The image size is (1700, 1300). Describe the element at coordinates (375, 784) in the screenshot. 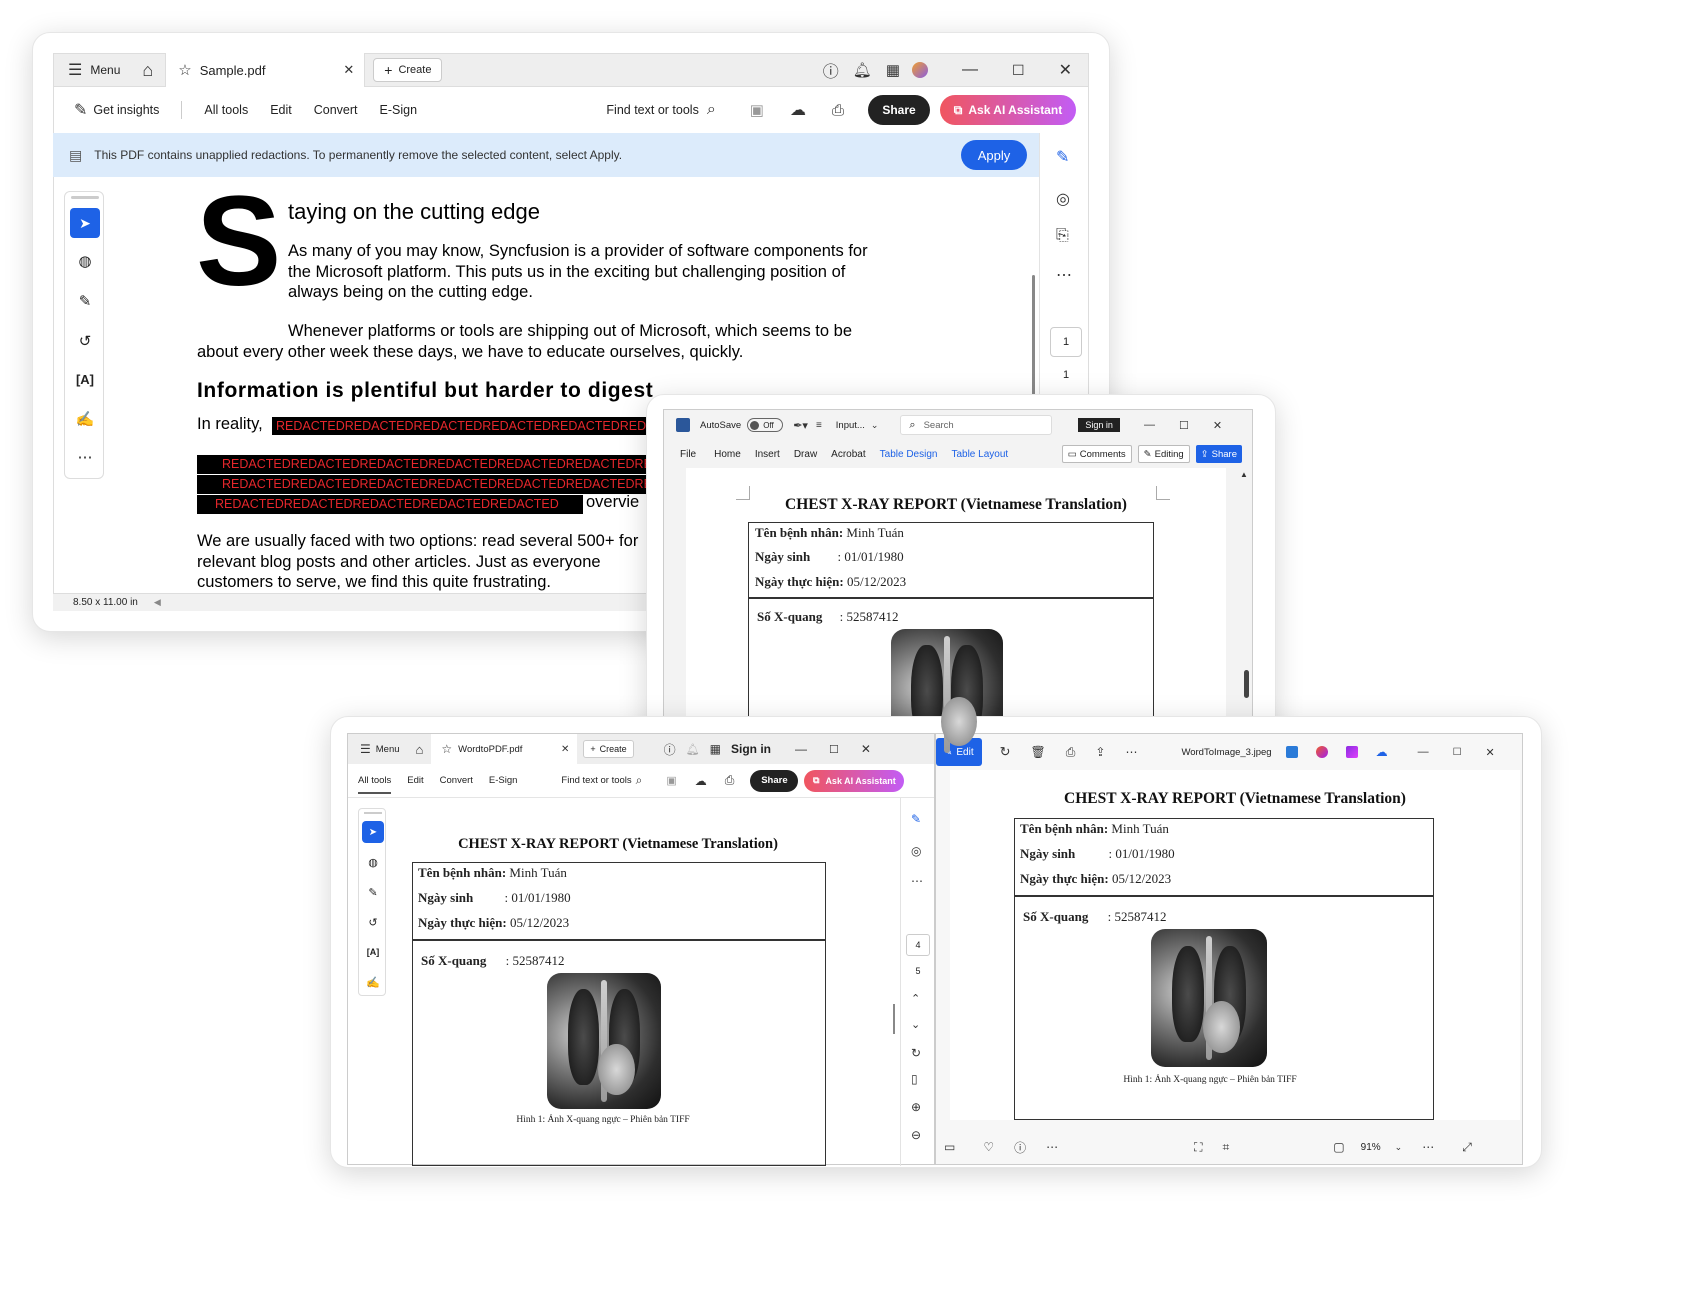

I see `nav-all-tools: All tools` at that location.